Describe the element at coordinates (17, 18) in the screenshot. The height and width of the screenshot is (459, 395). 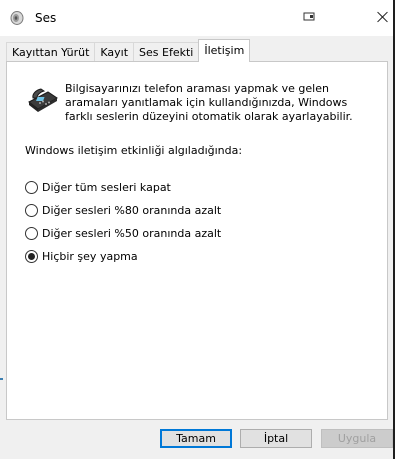
I see `speaker-icon` at that location.